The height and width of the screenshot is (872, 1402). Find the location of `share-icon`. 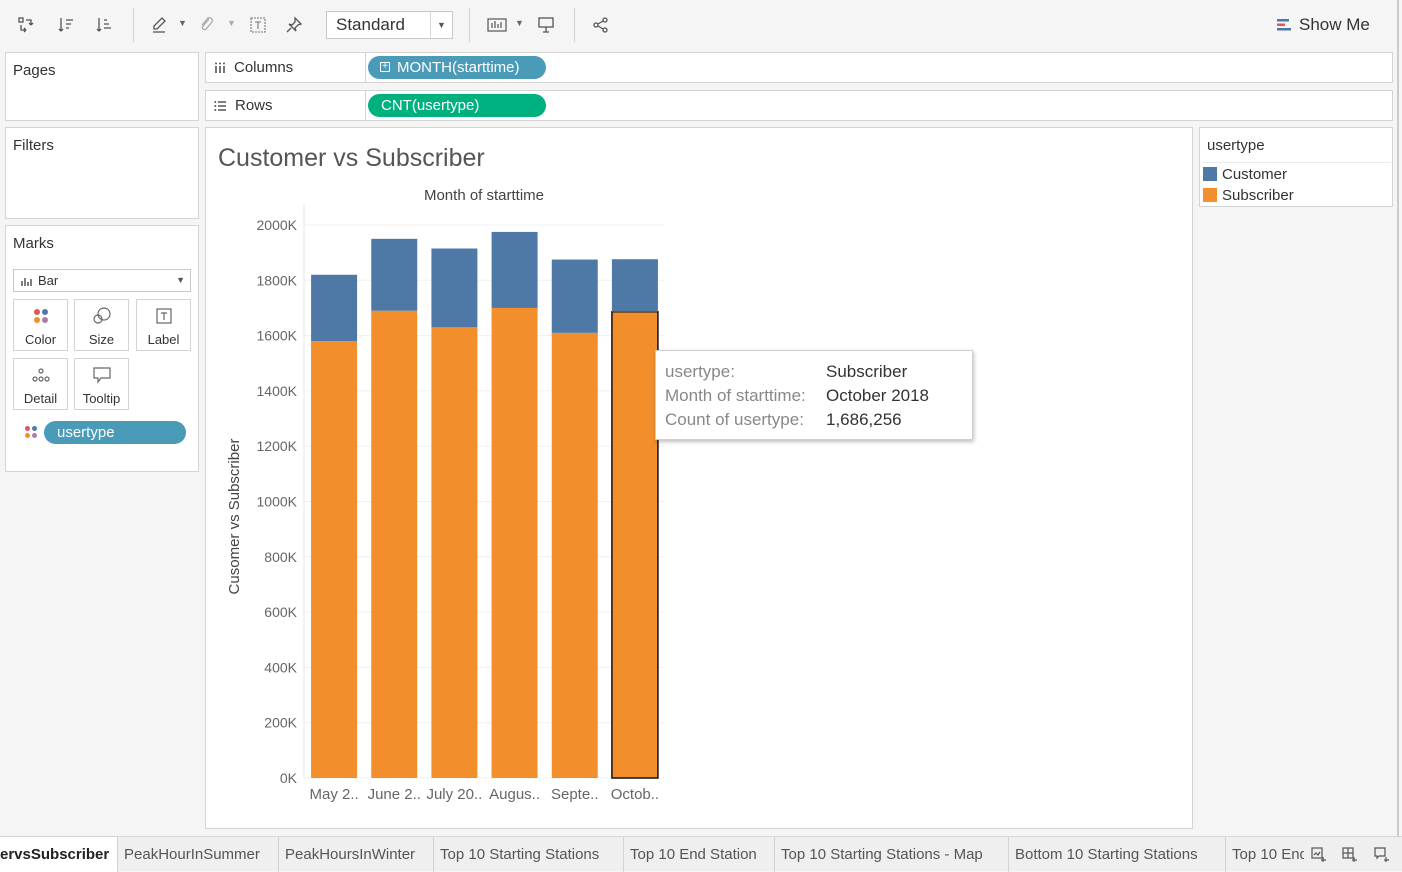

share-icon is located at coordinates (601, 25).